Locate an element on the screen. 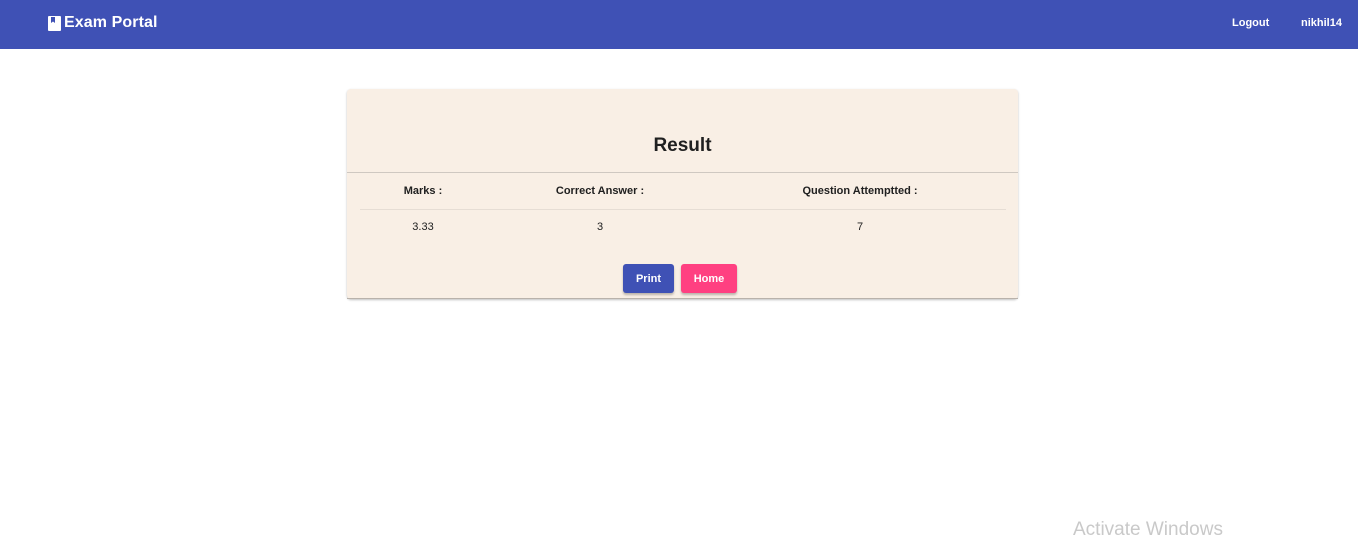 The height and width of the screenshot is (541, 1358). questions-attempted-value: 7 is located at coordinates (860, 227).